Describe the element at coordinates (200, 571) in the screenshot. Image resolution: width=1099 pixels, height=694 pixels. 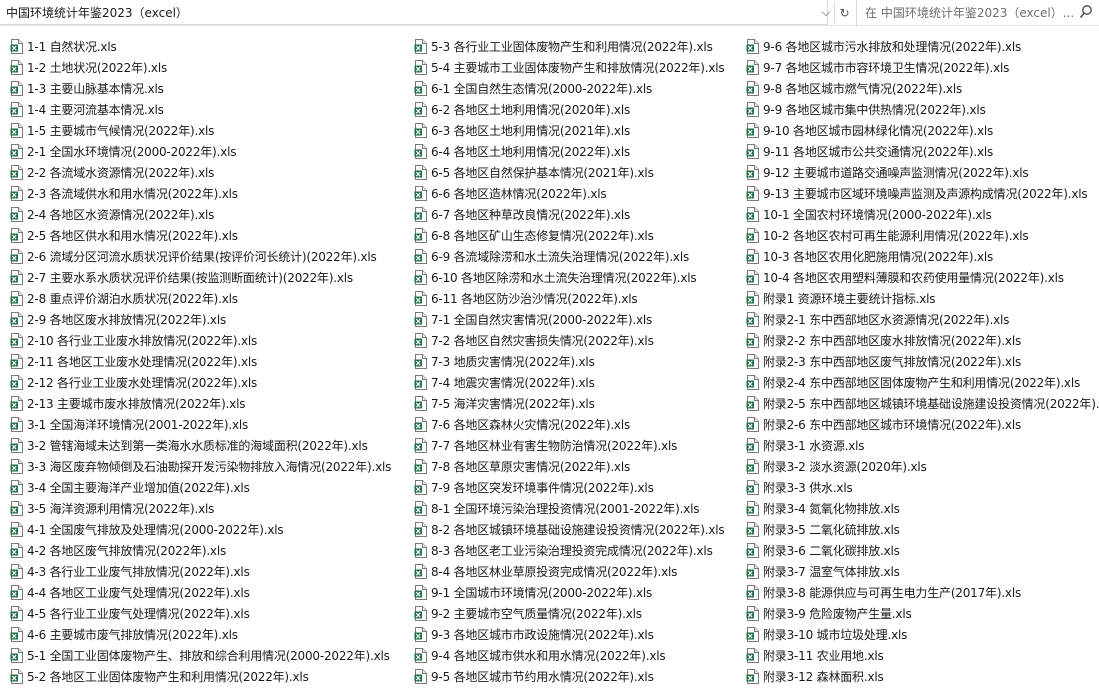
I see `file-item: 4-3 各行业工业废气排放情况(2022年).xls` at that location.